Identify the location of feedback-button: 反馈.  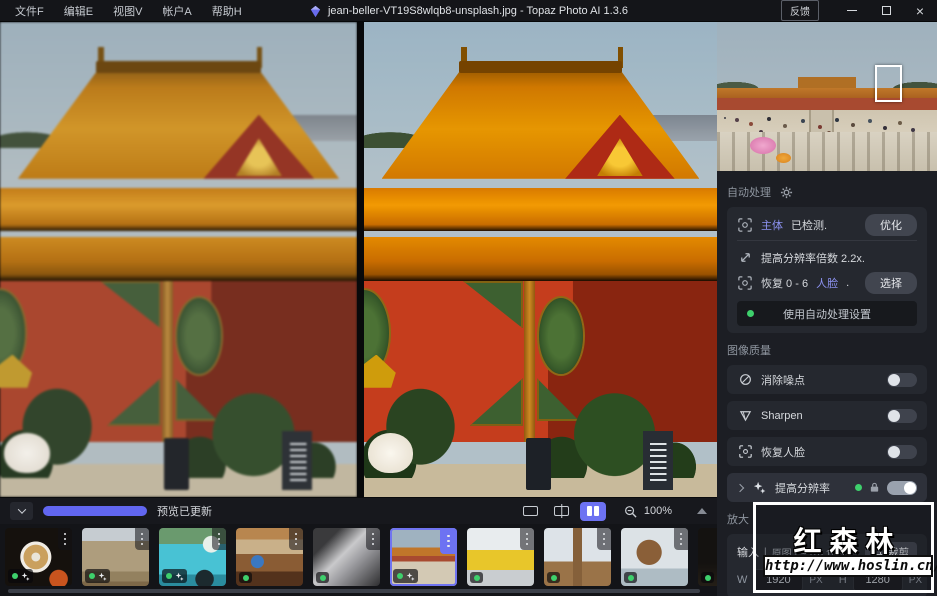
(800, 10).